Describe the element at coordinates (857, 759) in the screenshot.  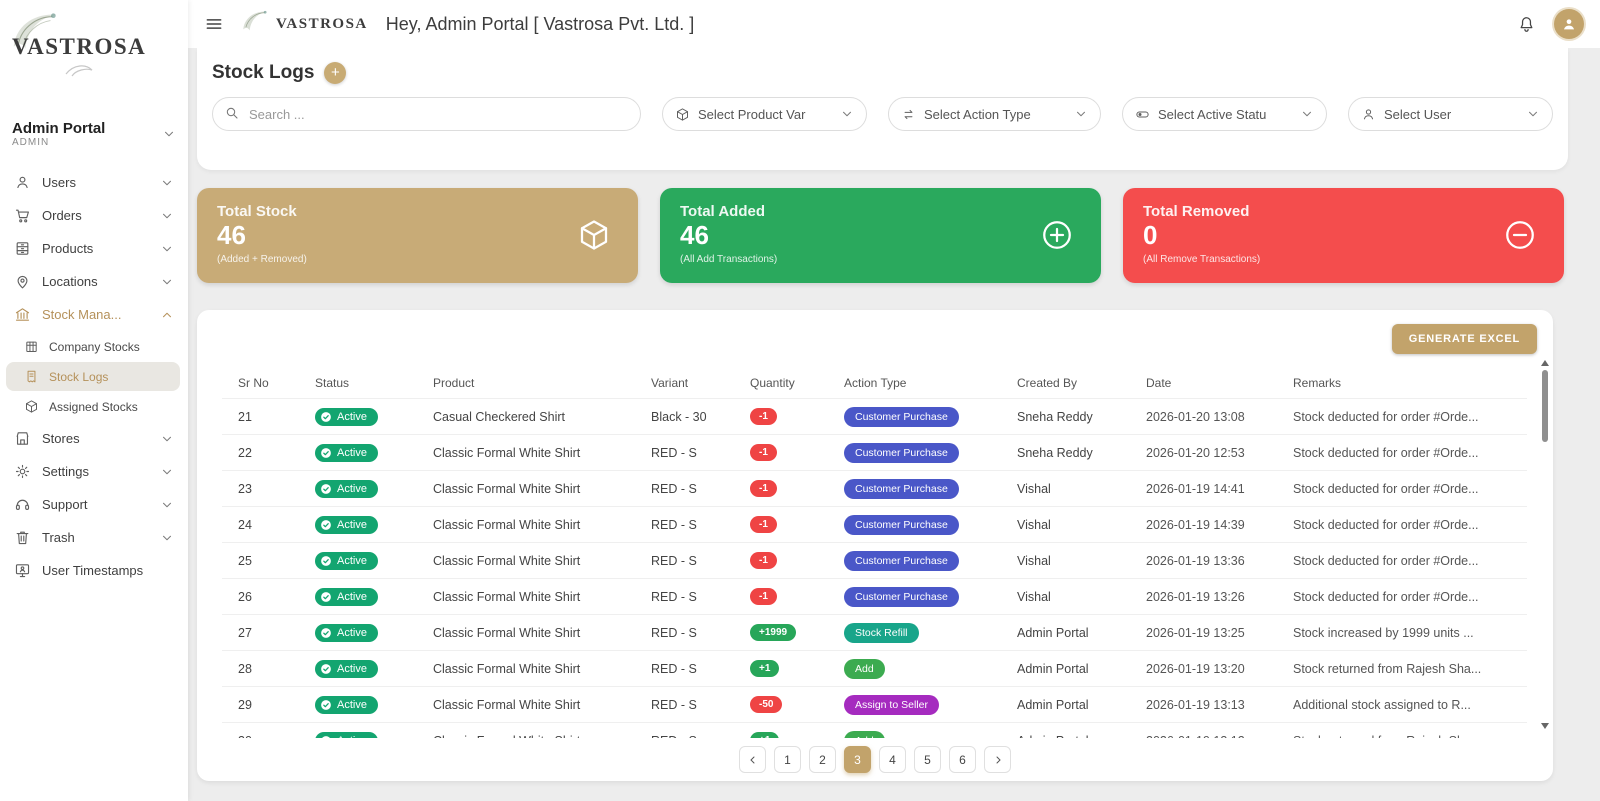
I see `page-button-3: 3` at that location.